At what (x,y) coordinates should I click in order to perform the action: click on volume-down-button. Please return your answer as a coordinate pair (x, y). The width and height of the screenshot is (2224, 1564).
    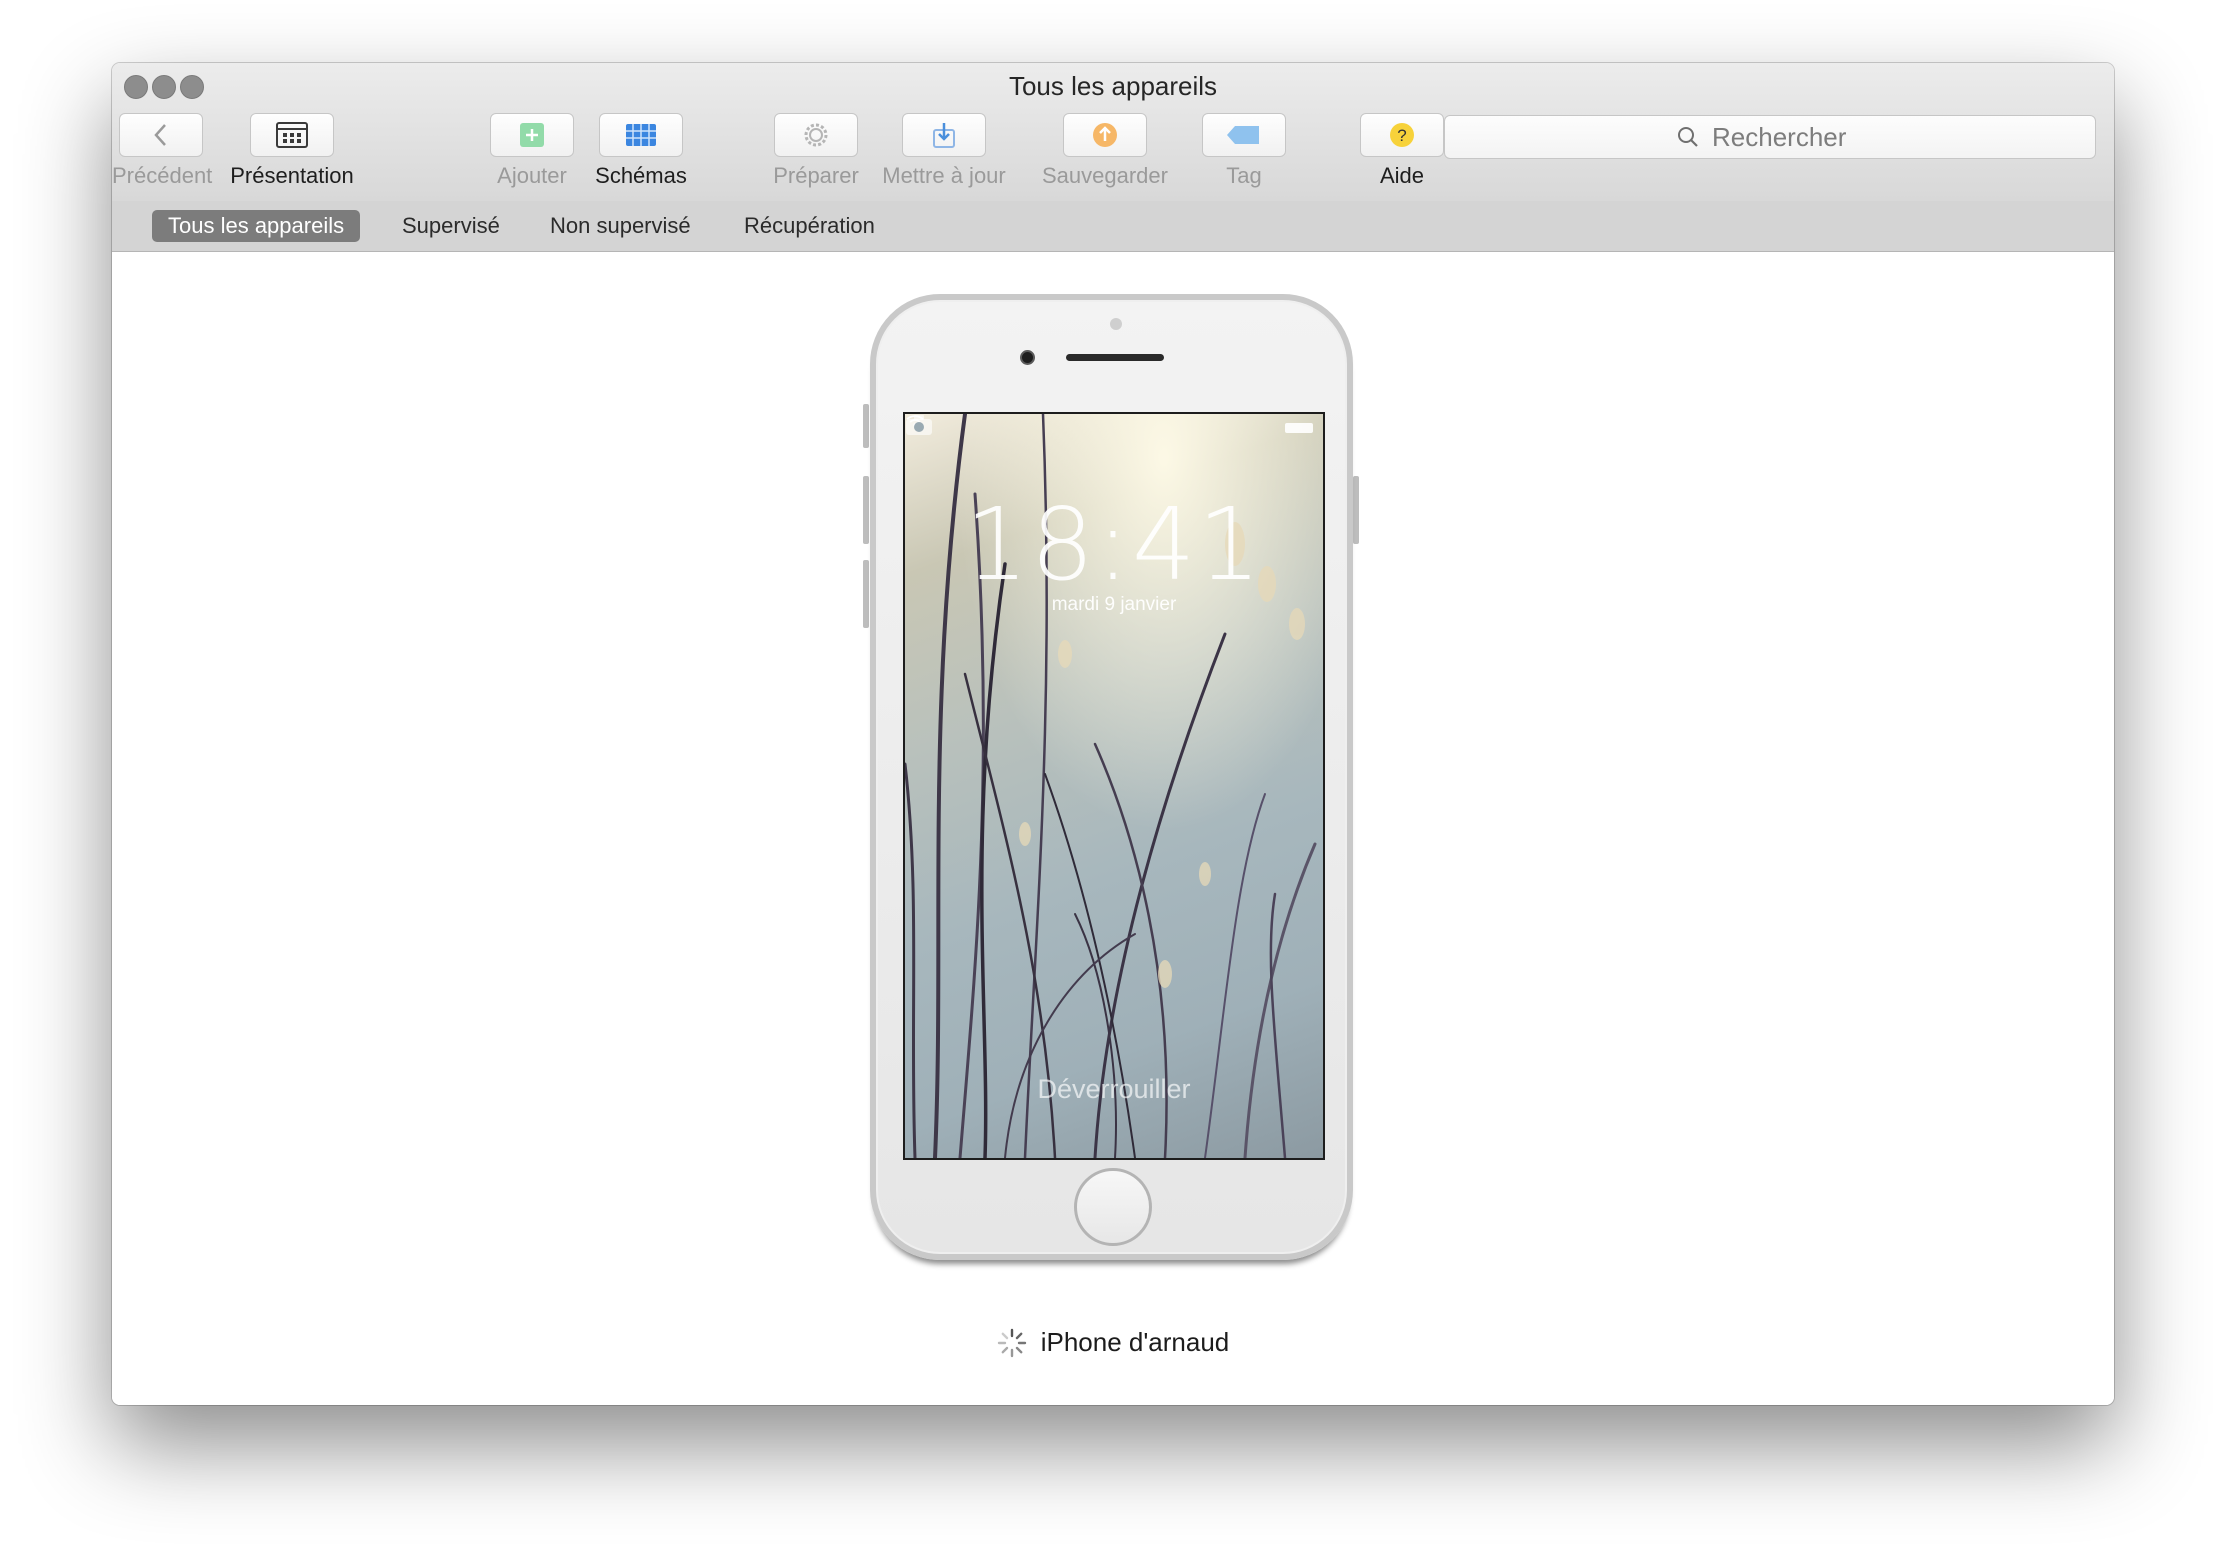
    Looking at the image, I should click on (866, 594).